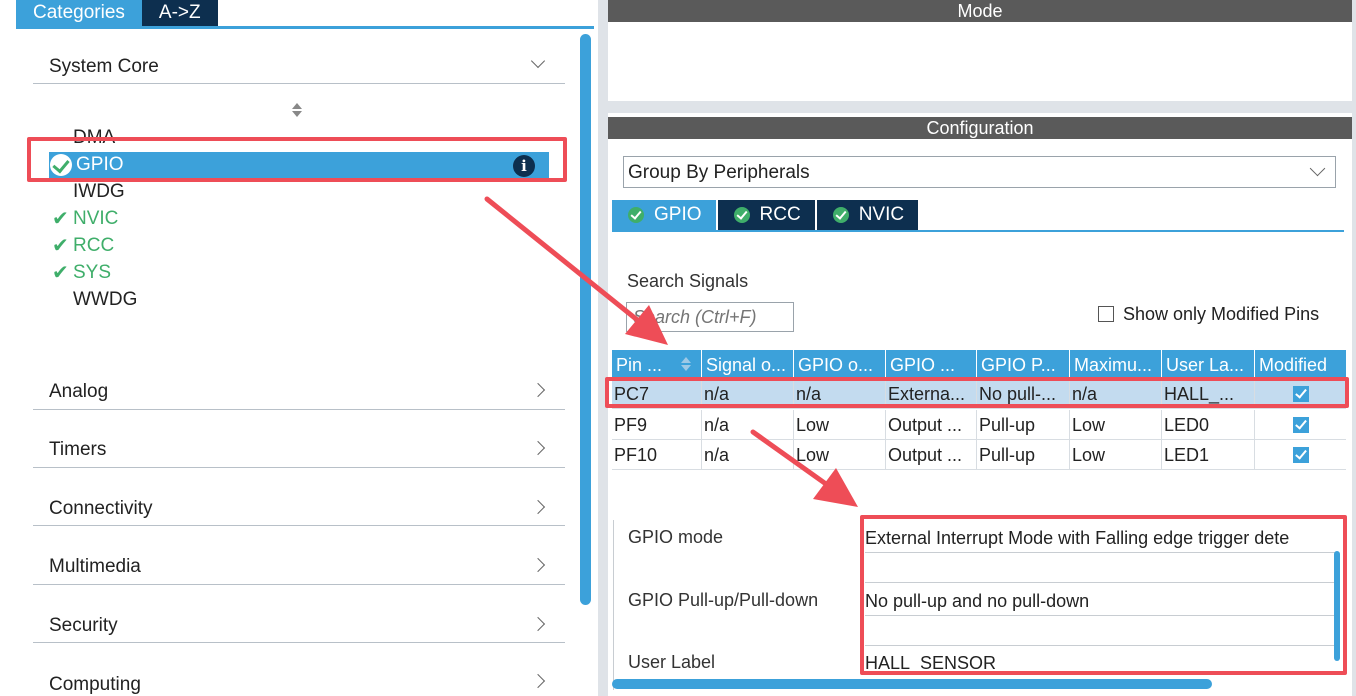  What do you see at coordinates (305, 27) in the screenshot?
I see `tab-underline` at bounding box center [305, 27].